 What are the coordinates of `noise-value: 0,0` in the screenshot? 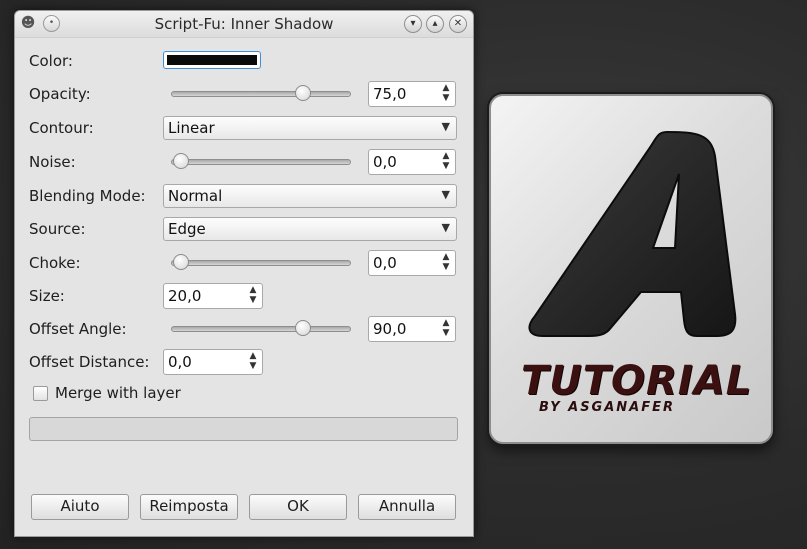 It's located at (385, 162).